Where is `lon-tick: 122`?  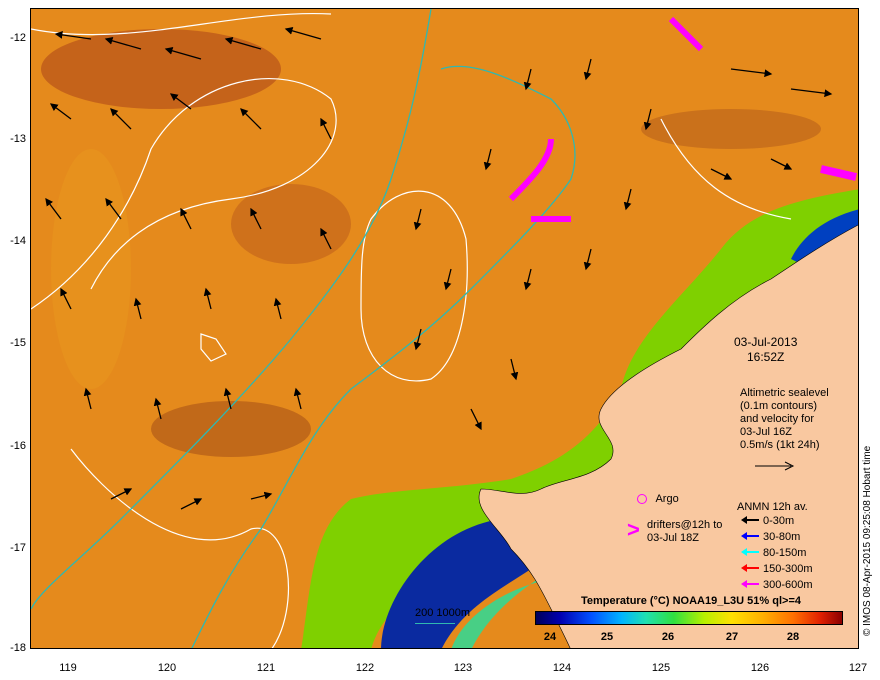 lon-tick: 122 is located at coordinates (365, 668).